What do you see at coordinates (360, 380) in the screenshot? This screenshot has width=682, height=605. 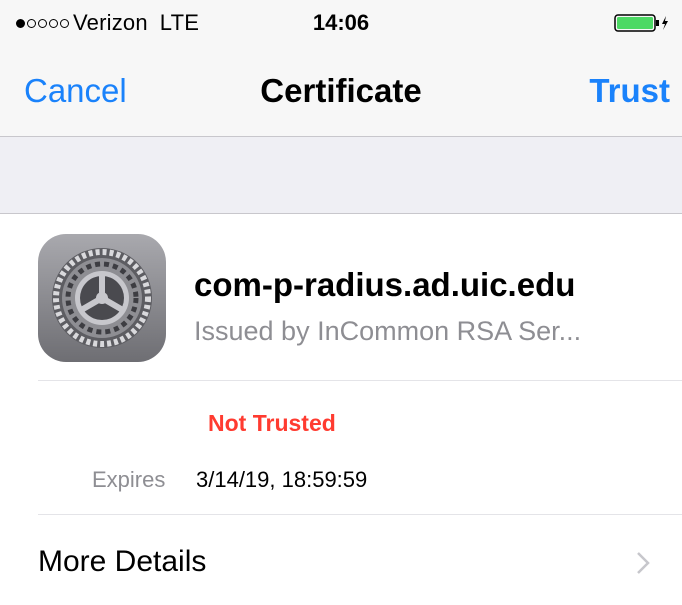 I see `divider` at bounding box center [360, 380].